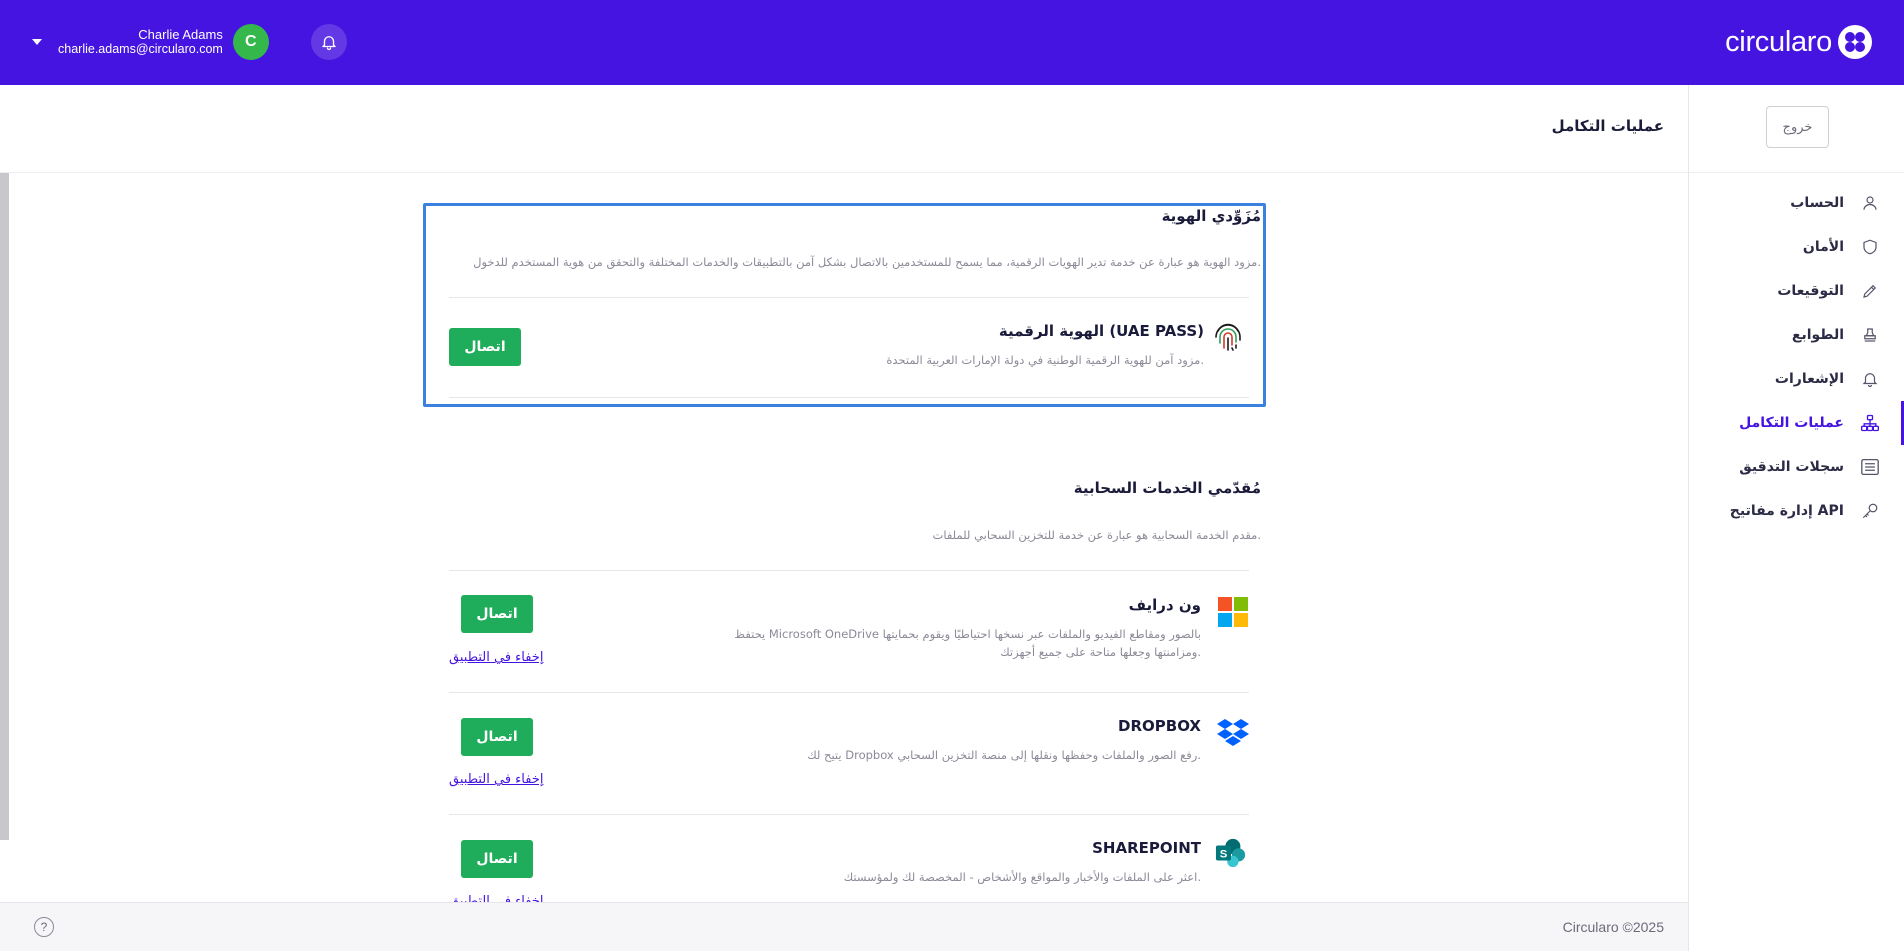  What do you see at coordinates (1167, 488) in the screenshot?
I see `cloud-section-title: مُقدّمي الخدمات السحابية` at bounding box center [1167, 488].